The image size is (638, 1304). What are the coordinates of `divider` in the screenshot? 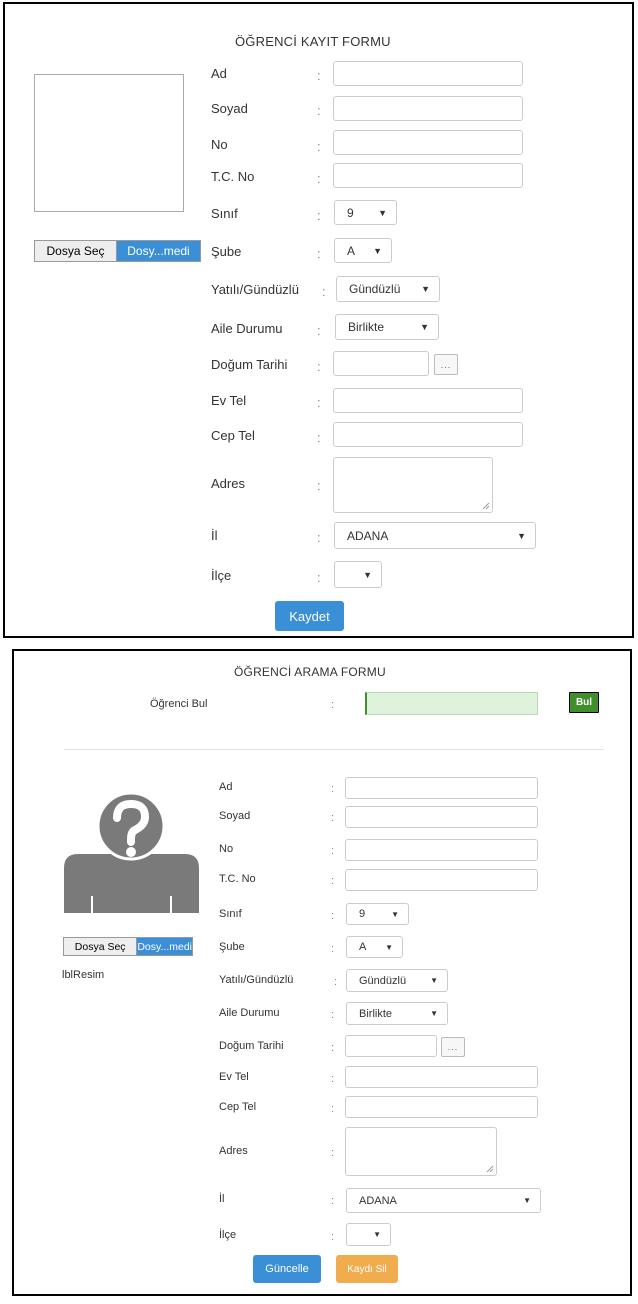 It's located at (334, 749).